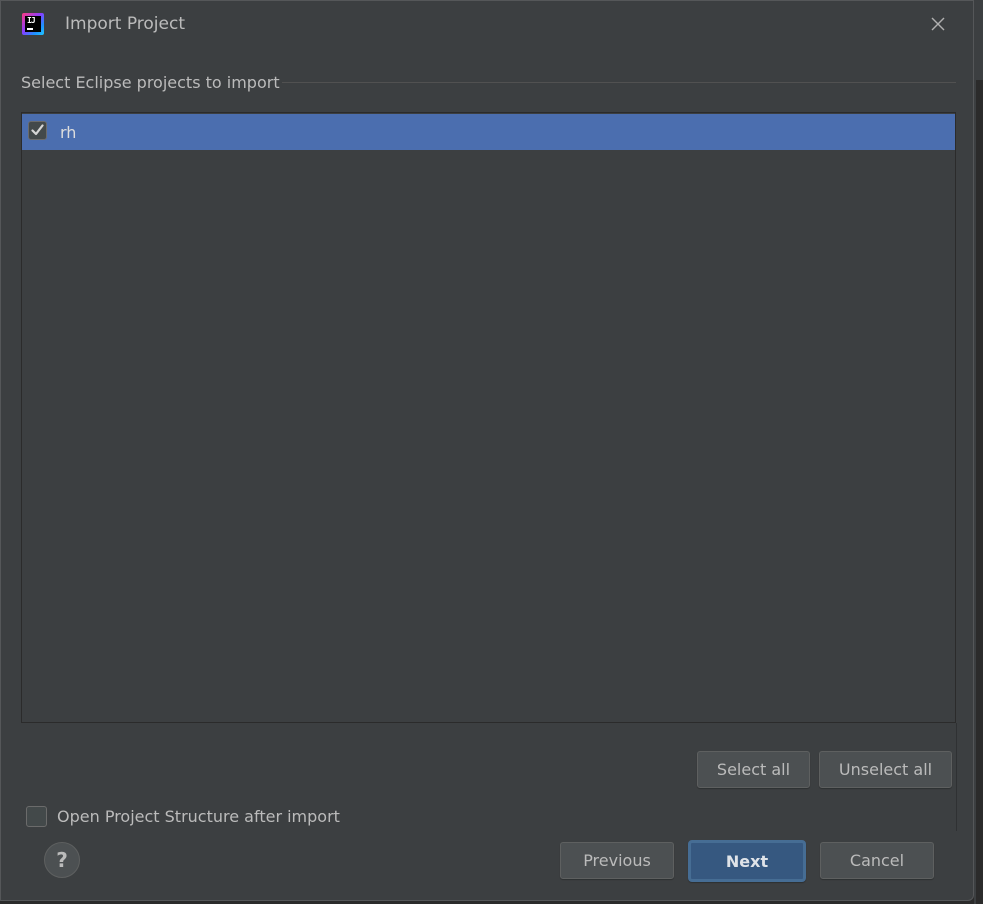  Describe the element at coordinates (877, 860) in the screenshot. I see `cancel-button: Cancel` at that location.